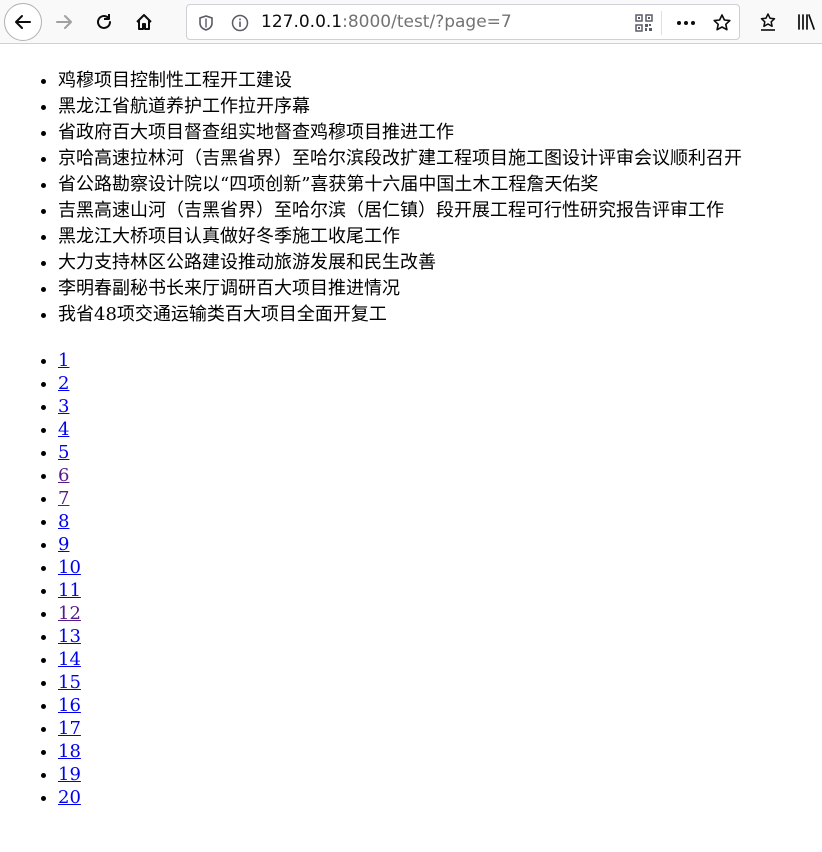 This screenshot has height=852, width=822. I want to click on pagination-item: 13, so click(69, 636).